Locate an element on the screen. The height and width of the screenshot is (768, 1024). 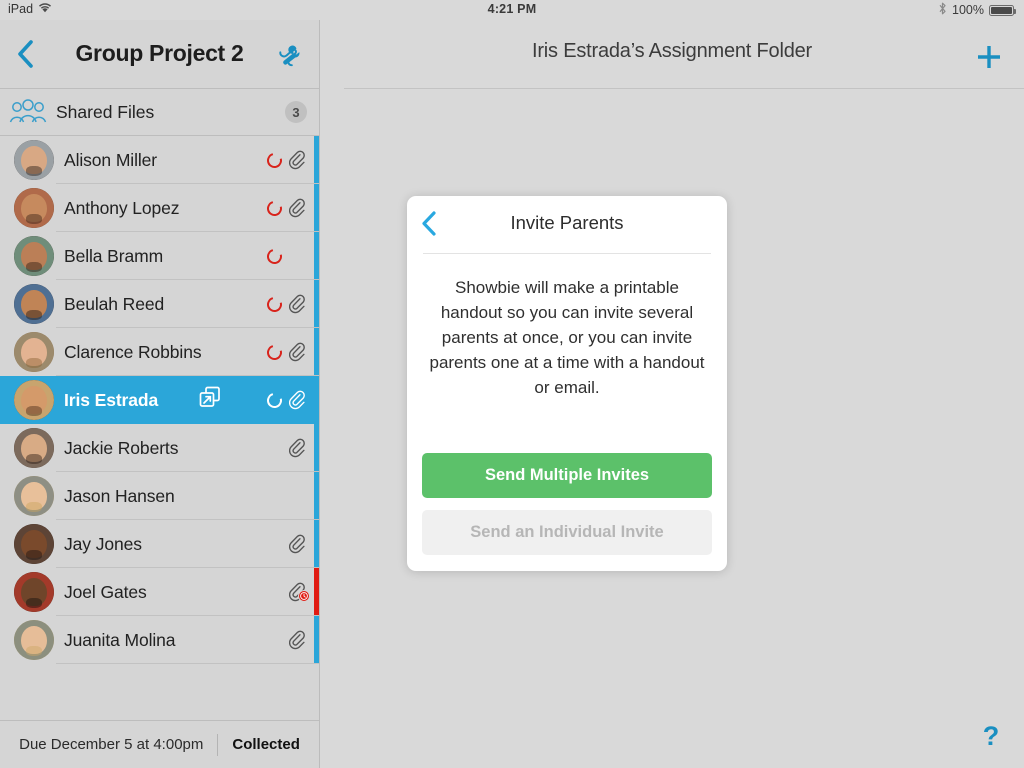
student-row: Jason Hansen is located at coordinates (159, 496).